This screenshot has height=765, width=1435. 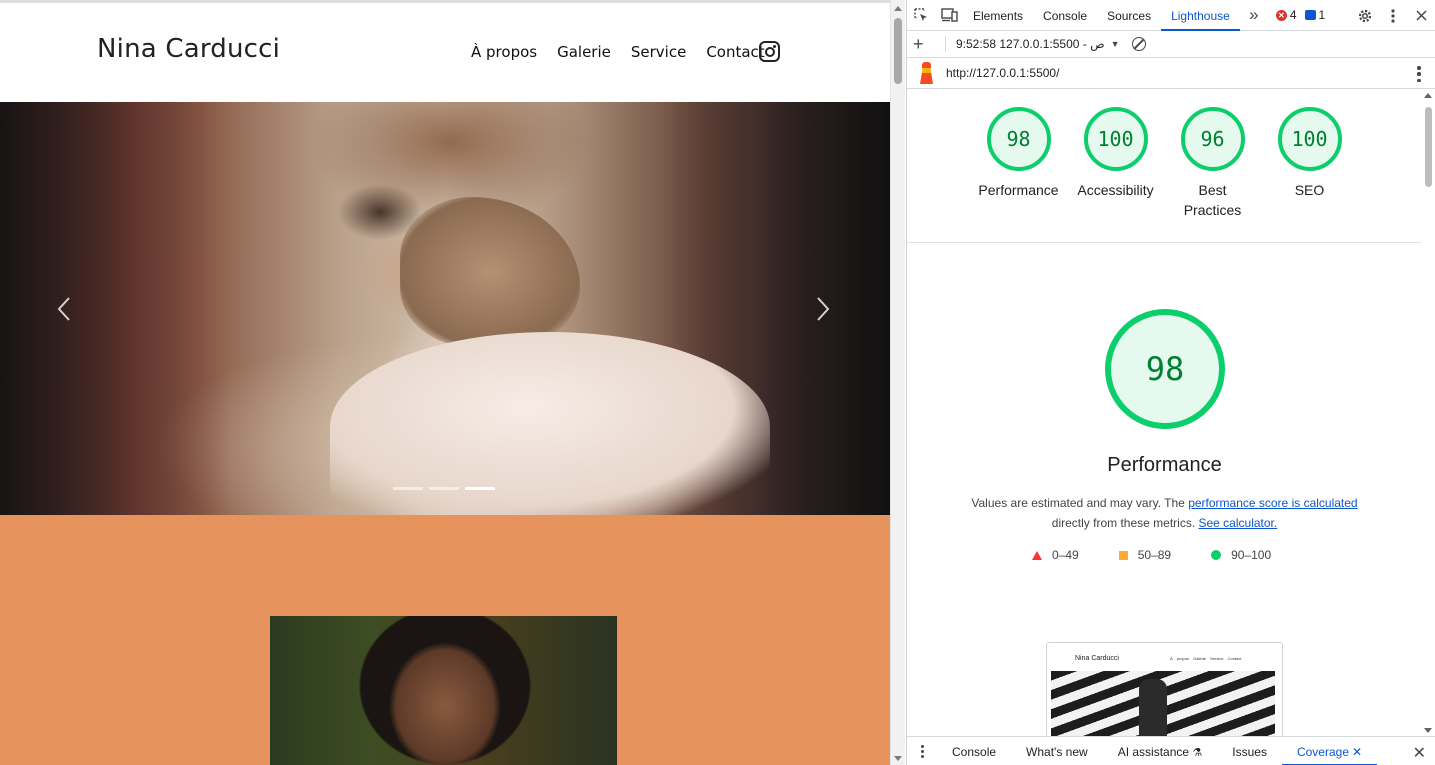 What do you see at coordinates (1357, 752) in the screenshot?
I see `close-tab-icon: ✕` at bounding box center [1357, 752].